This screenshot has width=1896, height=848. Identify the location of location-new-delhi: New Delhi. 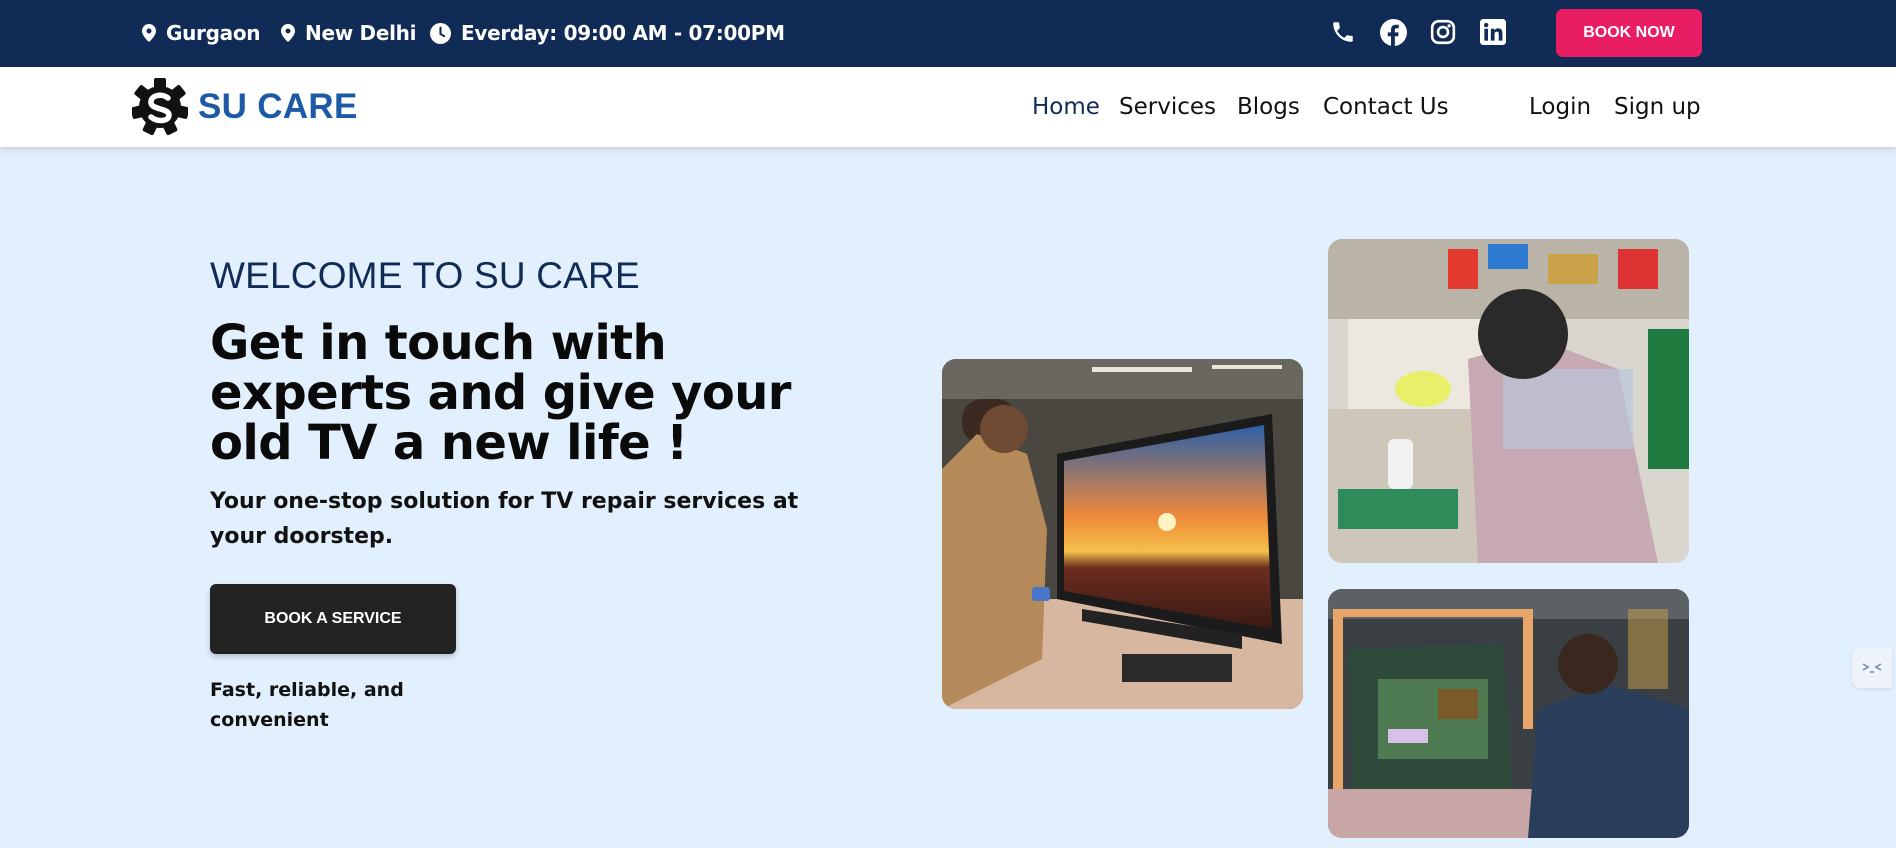
(348, 33).